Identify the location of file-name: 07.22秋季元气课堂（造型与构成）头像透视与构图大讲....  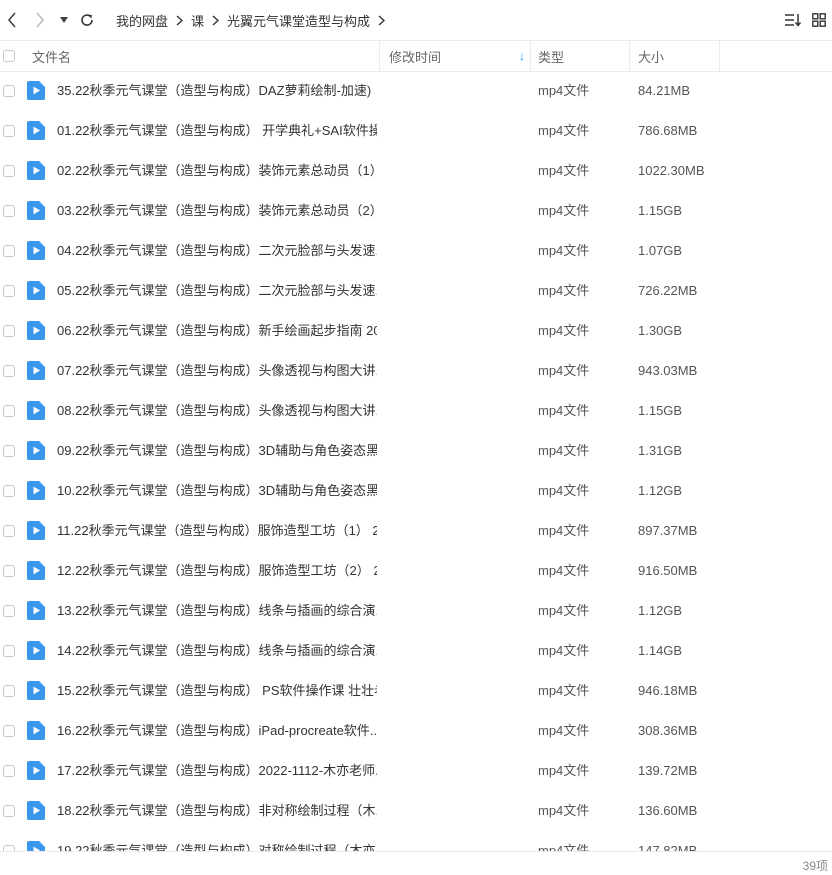
(217, 371).